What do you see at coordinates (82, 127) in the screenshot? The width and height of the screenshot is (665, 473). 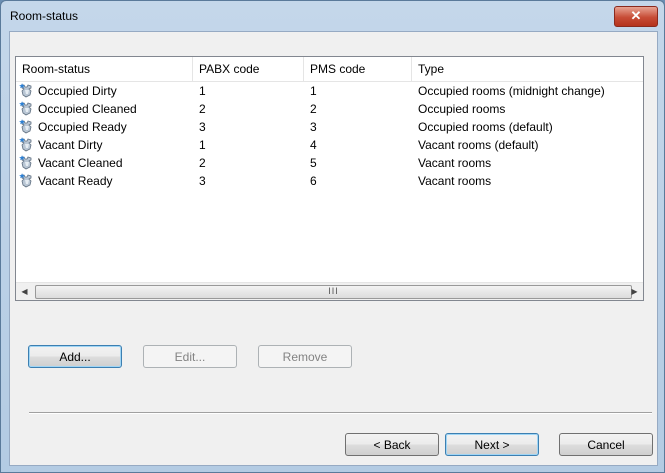 I see `cell-status: Occupied Ready` at bounding box center [82, 127].